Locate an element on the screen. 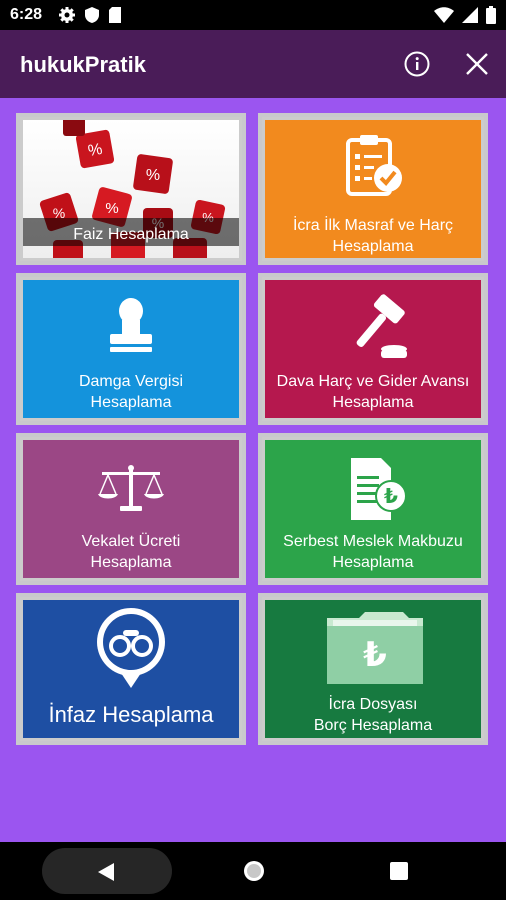  tile-infaz-hesaplama: İnfaz Hesaplama is located at coordinates (131, 669).